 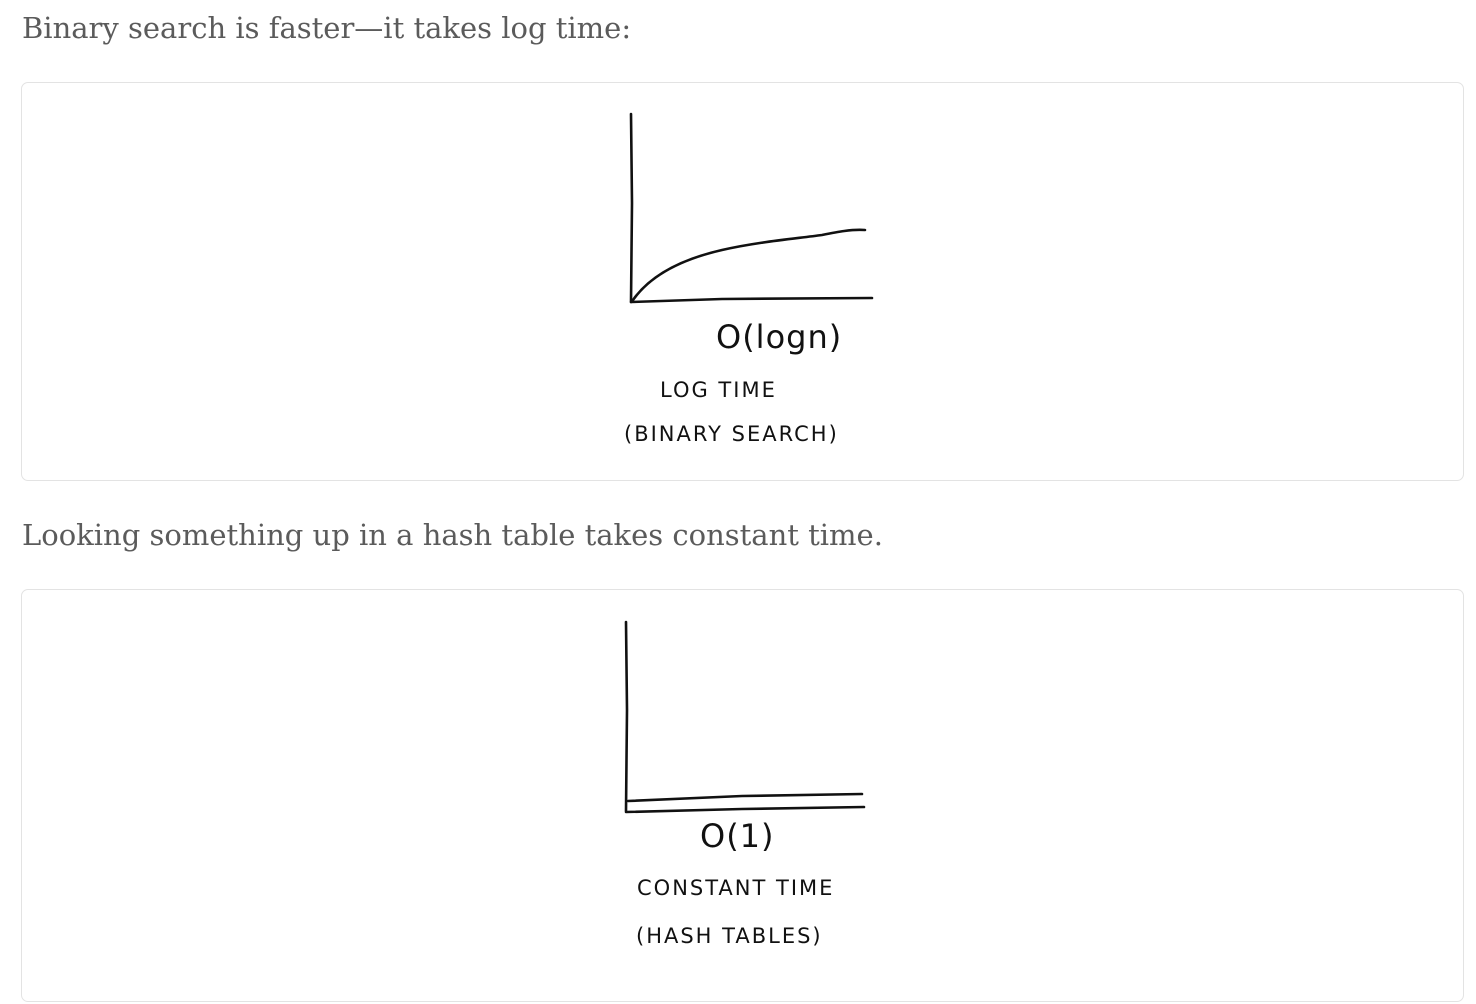 What do you see at coordinates (779, 337) in the screenshot?
I see `log-time-notation: O(logn)` at bounding box center [779, 337].